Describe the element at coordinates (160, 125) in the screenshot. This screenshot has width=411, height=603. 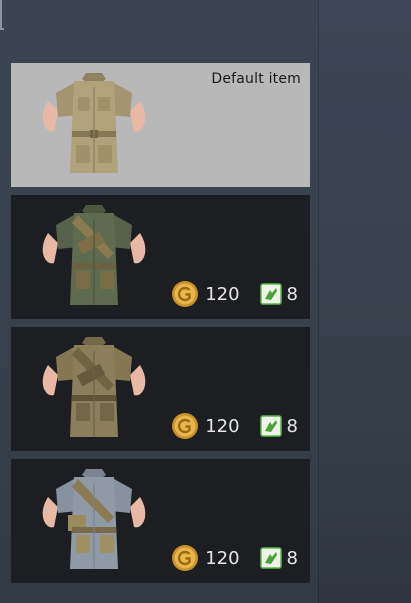
I see `default-item-card: Default item` at that location.